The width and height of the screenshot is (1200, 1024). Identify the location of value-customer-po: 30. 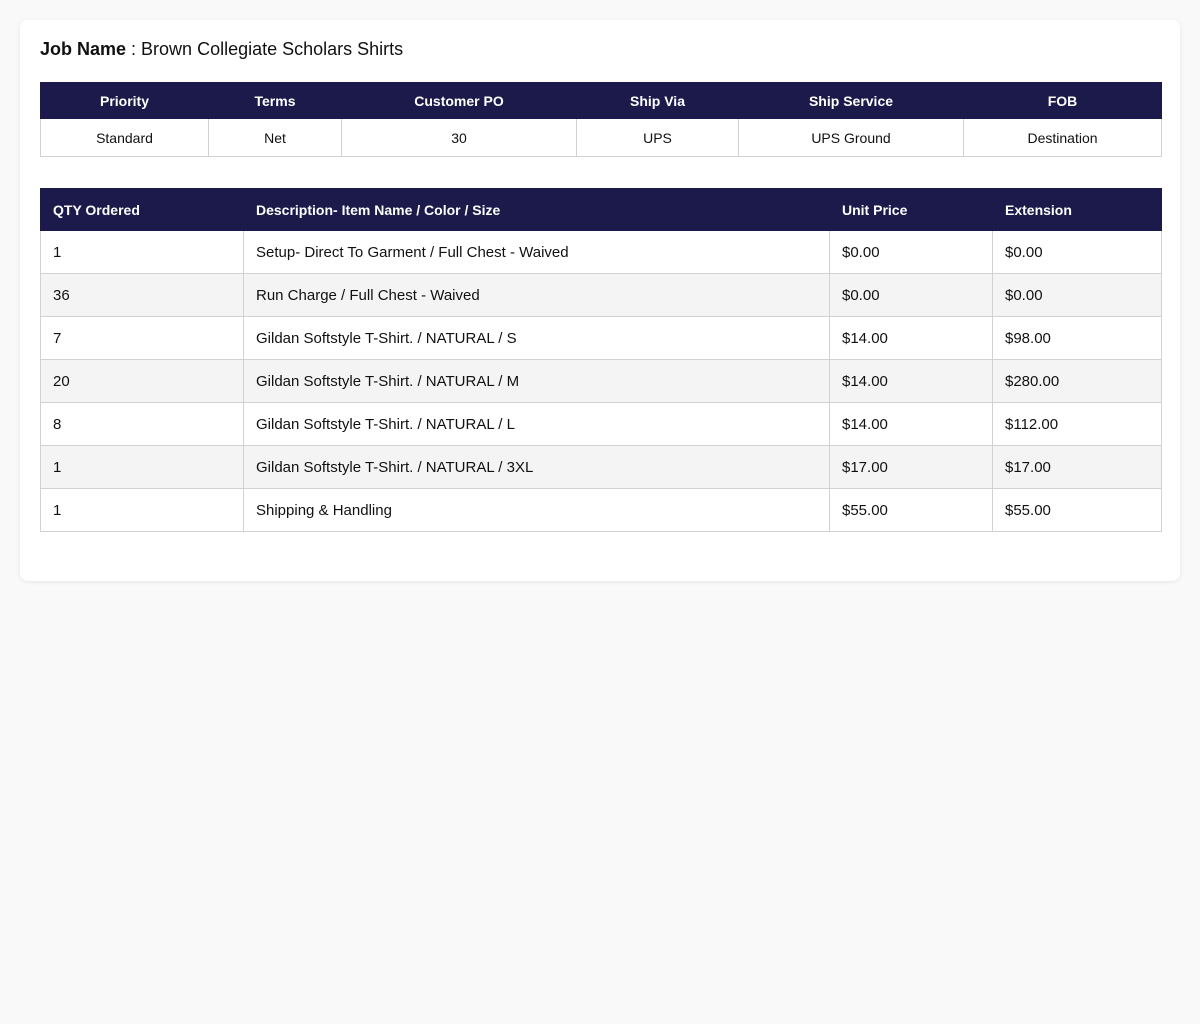
(459, 137).